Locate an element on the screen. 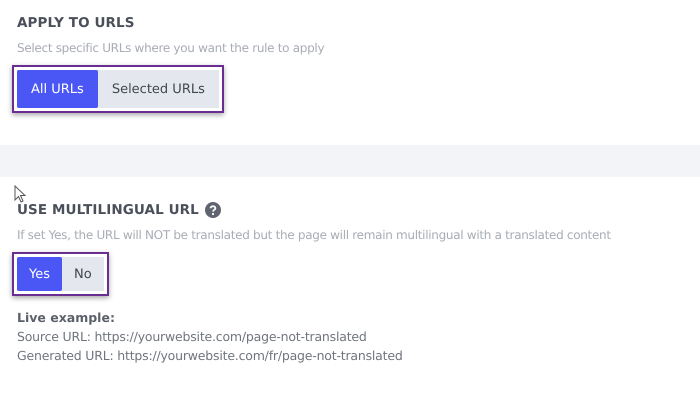 This screenshot has height=412, width=700. help-icon is located at coordinates (212, 210).